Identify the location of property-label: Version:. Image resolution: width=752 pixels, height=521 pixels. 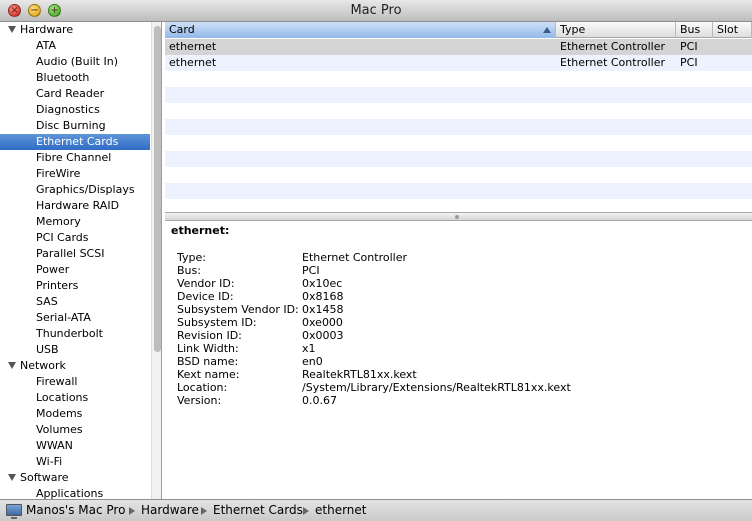
(199, 400).